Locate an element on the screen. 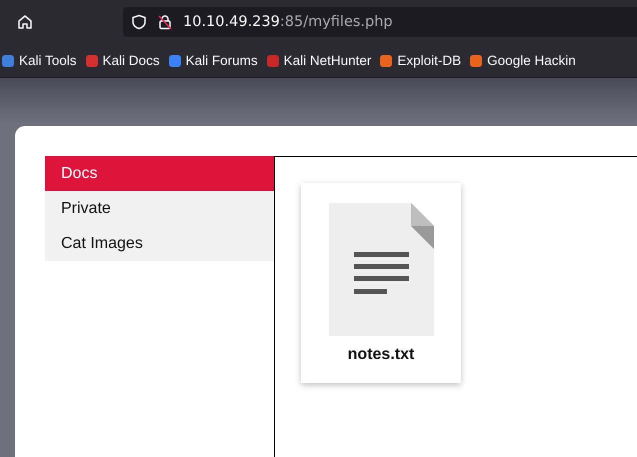 Image resolution: width=637 pixels, height=457 pixels. address-bar: 10.10.49.239:85/myfiles.php is located at coordinates (380, 22).